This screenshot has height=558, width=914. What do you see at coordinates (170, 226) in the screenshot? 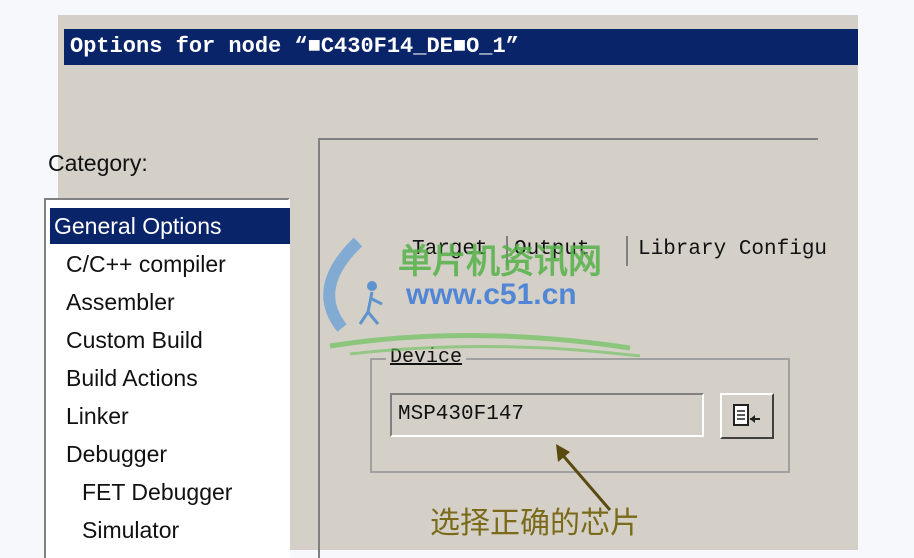
I see `category-item-general-options: General Options` at bounding box center [170, 226].